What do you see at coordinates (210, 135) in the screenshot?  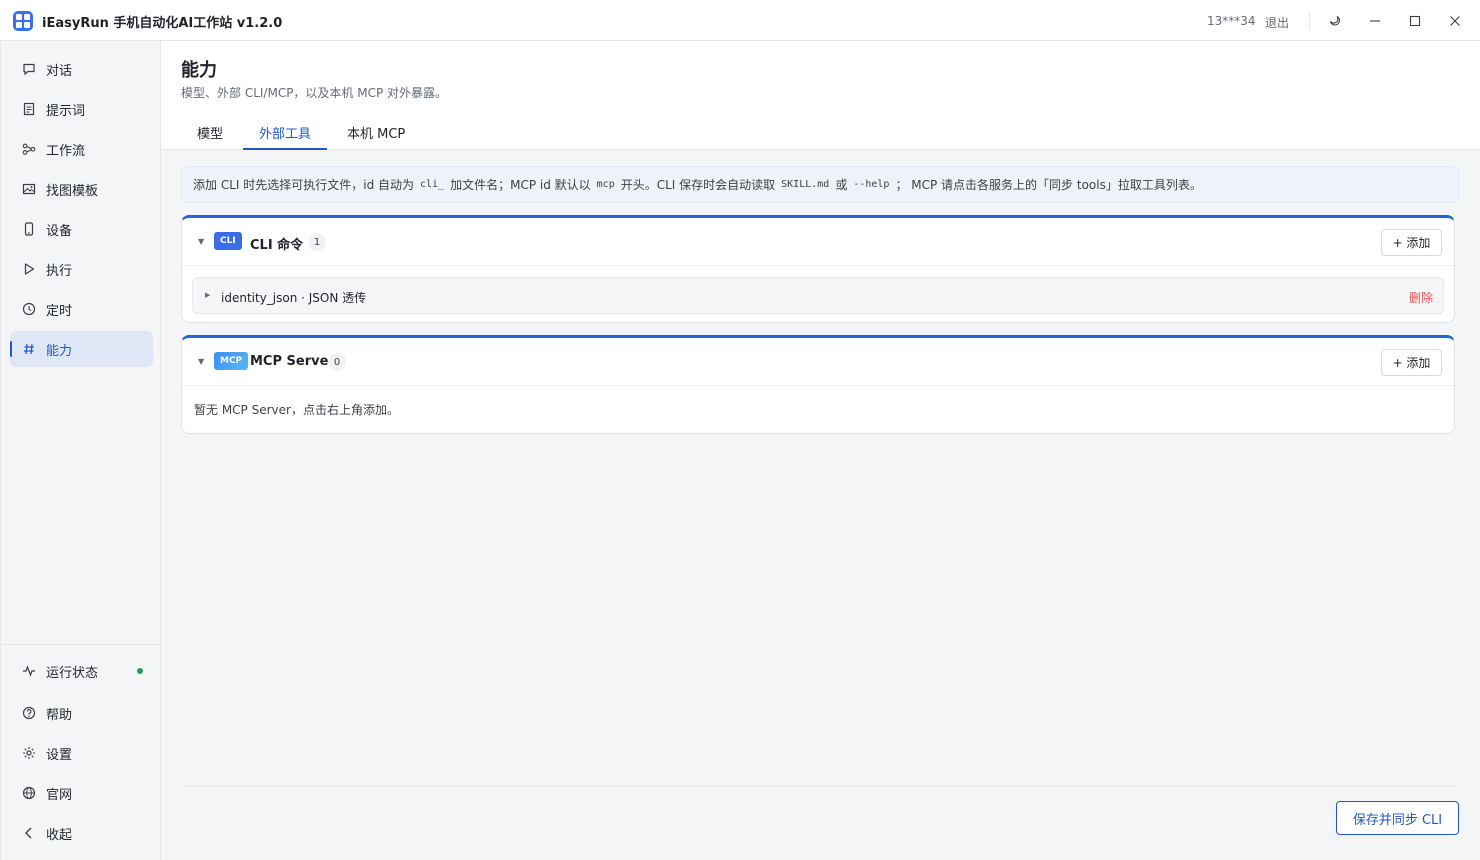 I see `tab-models: 模型` at bounding box center [210, 135].